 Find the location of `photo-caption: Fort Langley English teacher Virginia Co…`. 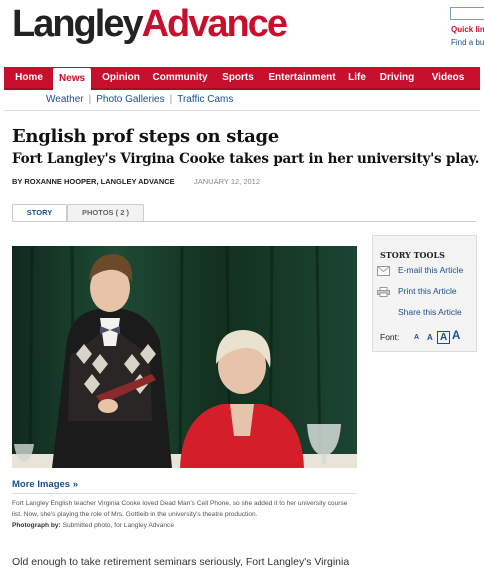

photo-caption: Fort Langley English teacher Virginia Co… is located at coordinates (180, 509).